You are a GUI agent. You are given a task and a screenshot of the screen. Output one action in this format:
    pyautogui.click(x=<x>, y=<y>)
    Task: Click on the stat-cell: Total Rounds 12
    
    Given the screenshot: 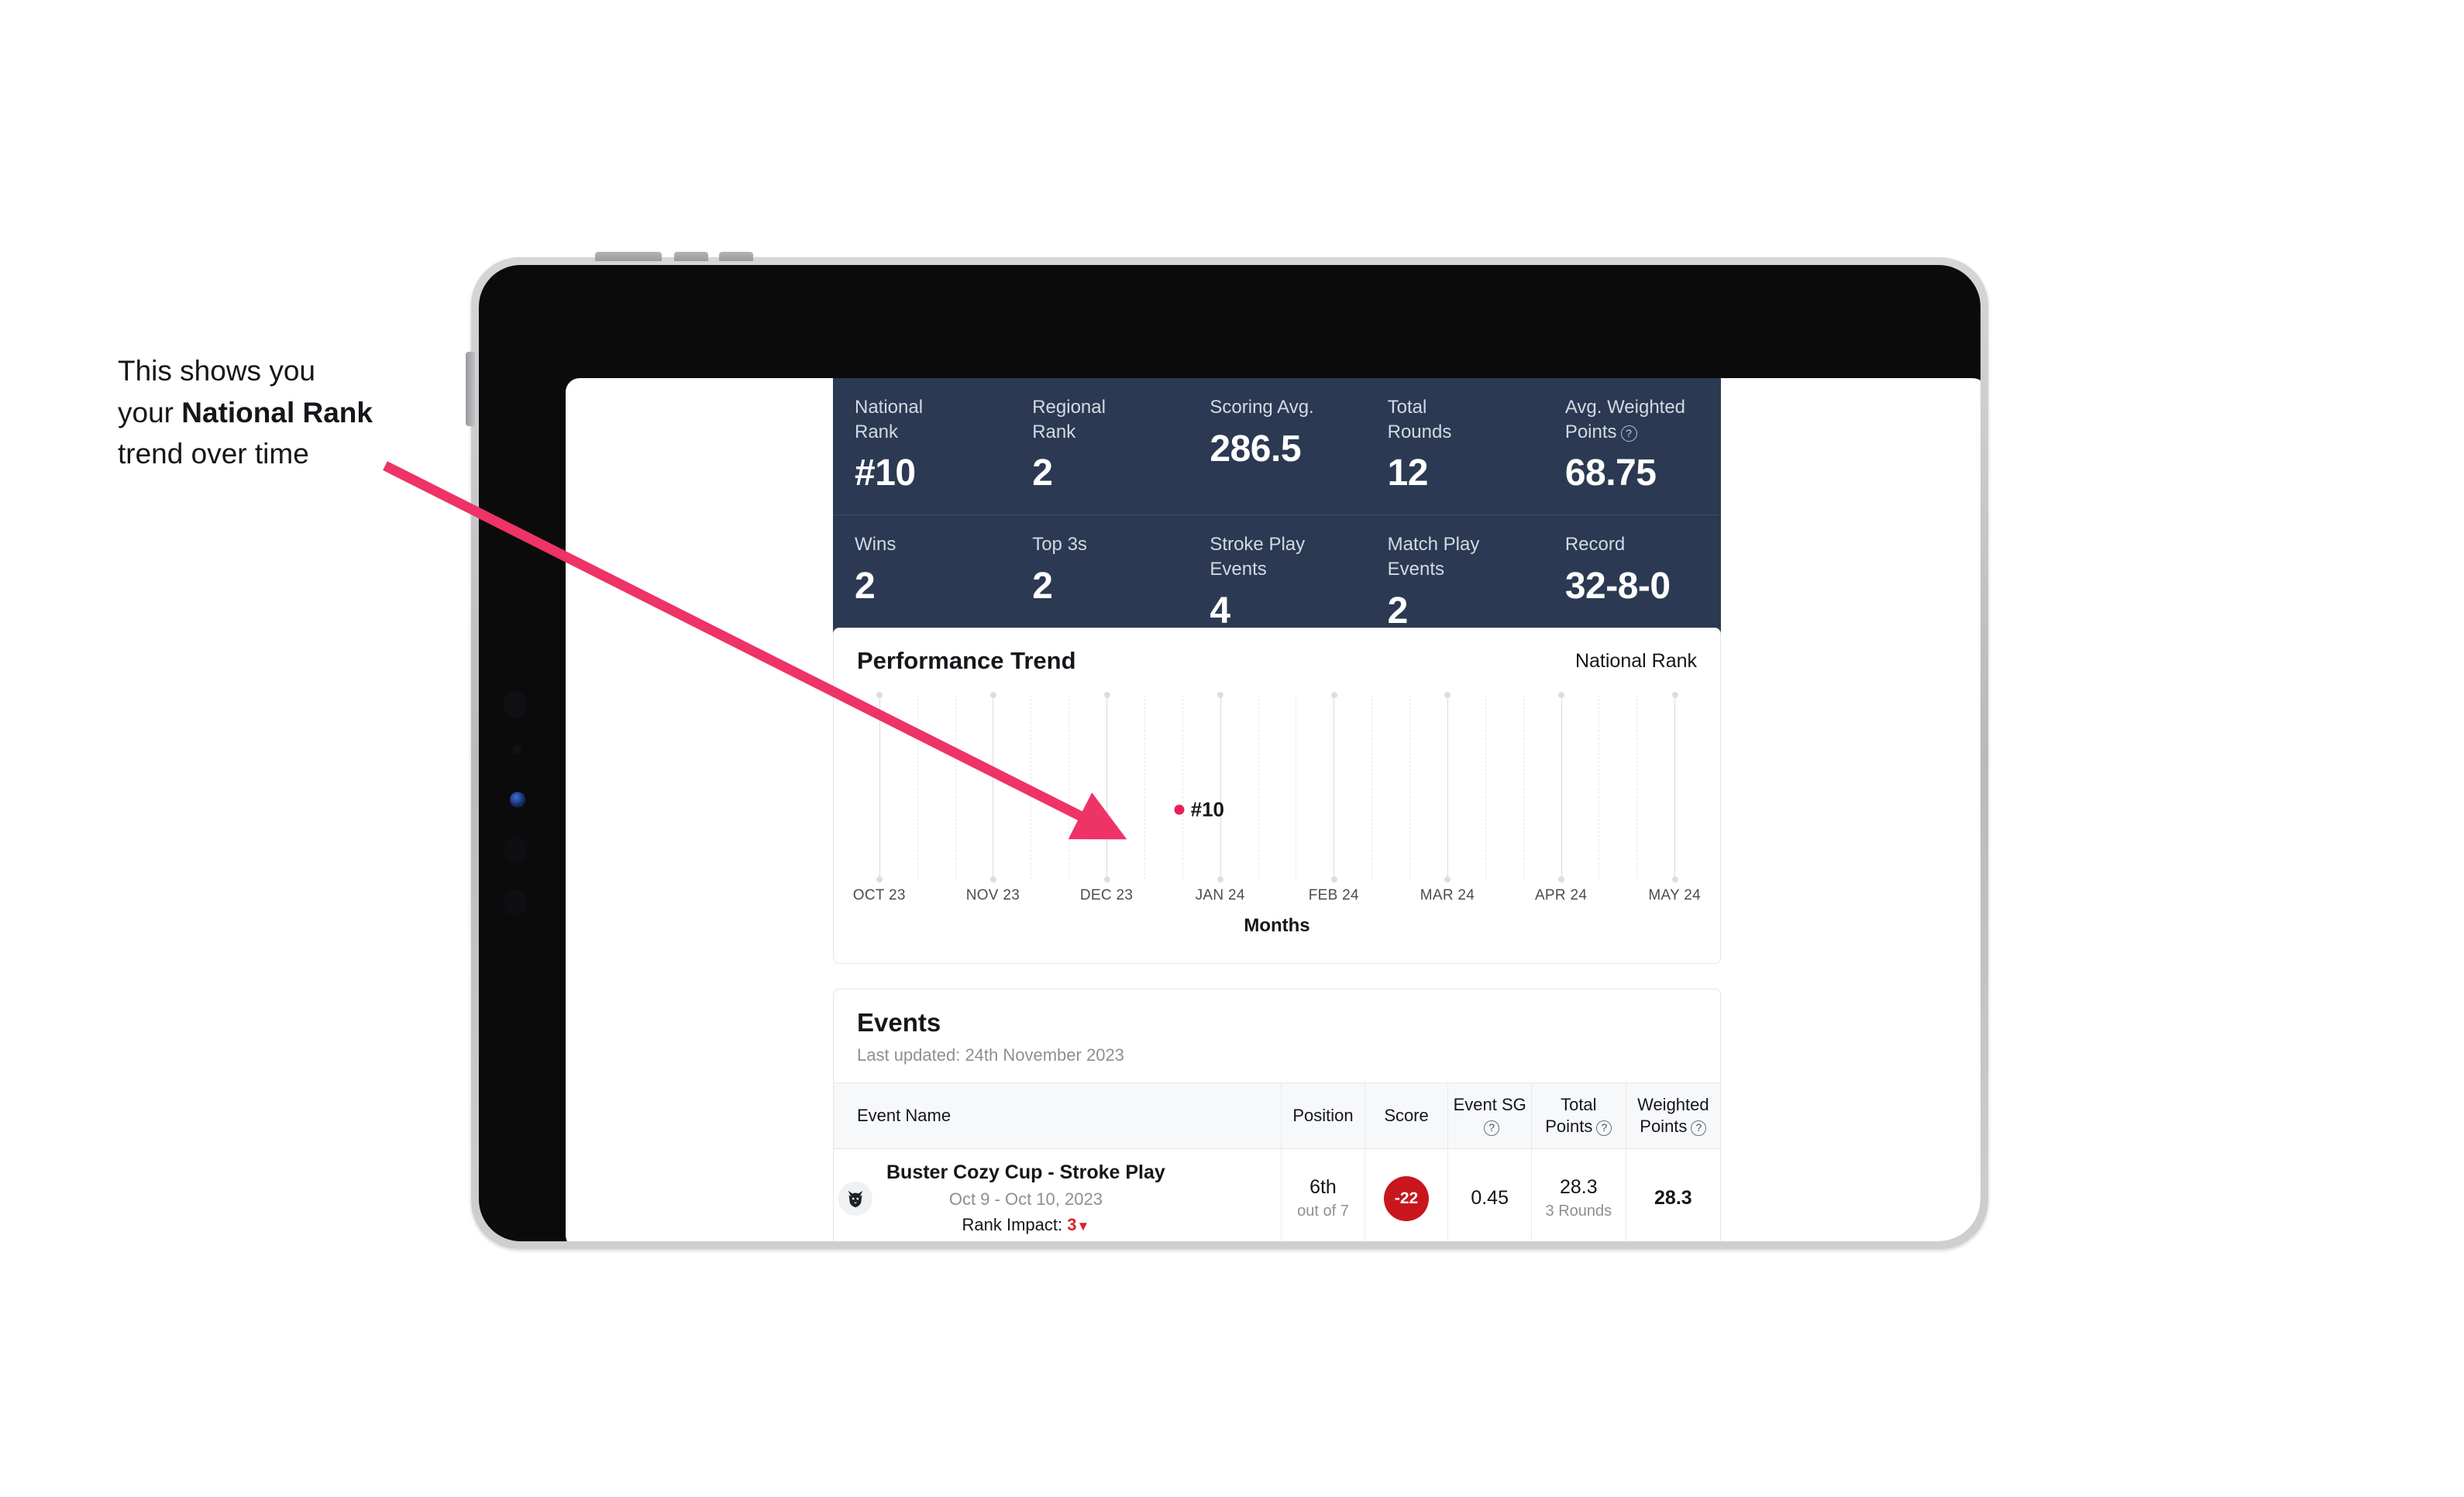 What is the action you would take?
    pyautogui.click(x=1454, y=445)
    